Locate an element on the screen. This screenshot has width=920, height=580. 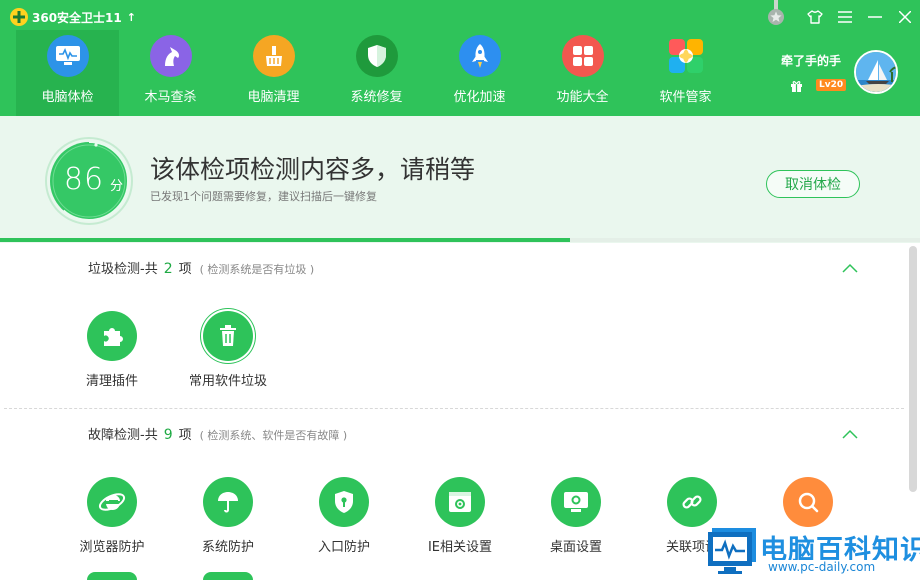
horse-icon is located at coordinates (170, 56).